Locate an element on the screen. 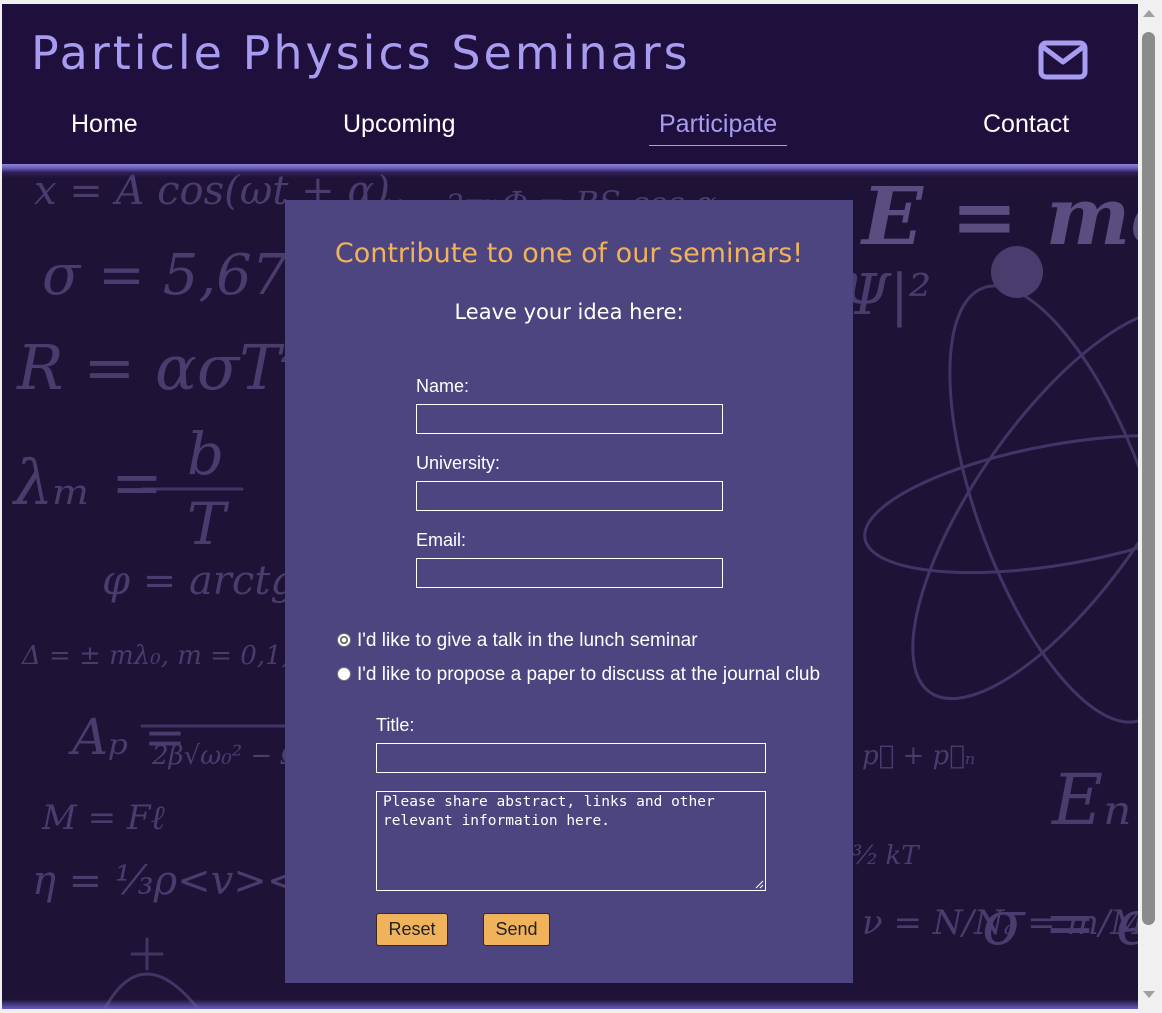 The image size is (1162, 1013). nav-item-home: Home is located at coordinates (104, 126).